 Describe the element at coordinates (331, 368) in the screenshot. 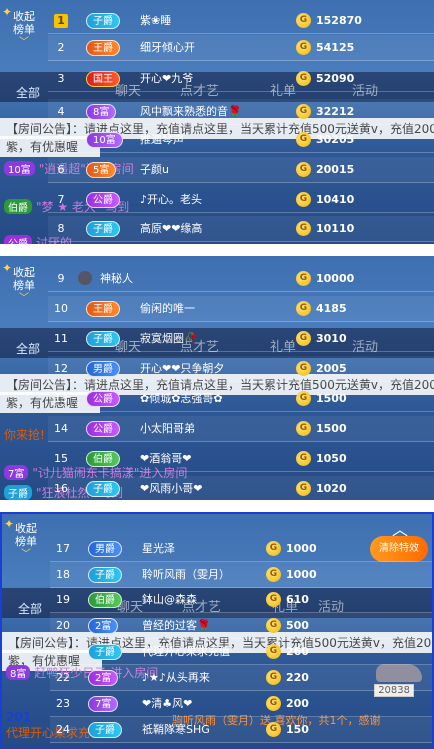

I see `contribution-value: 2005` at that location.